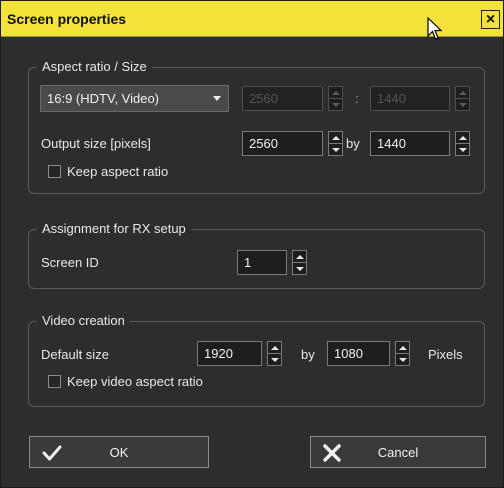 The width and height of the screenshot is (504, 488). I want to click on screen-id-up, so click(299, 256).